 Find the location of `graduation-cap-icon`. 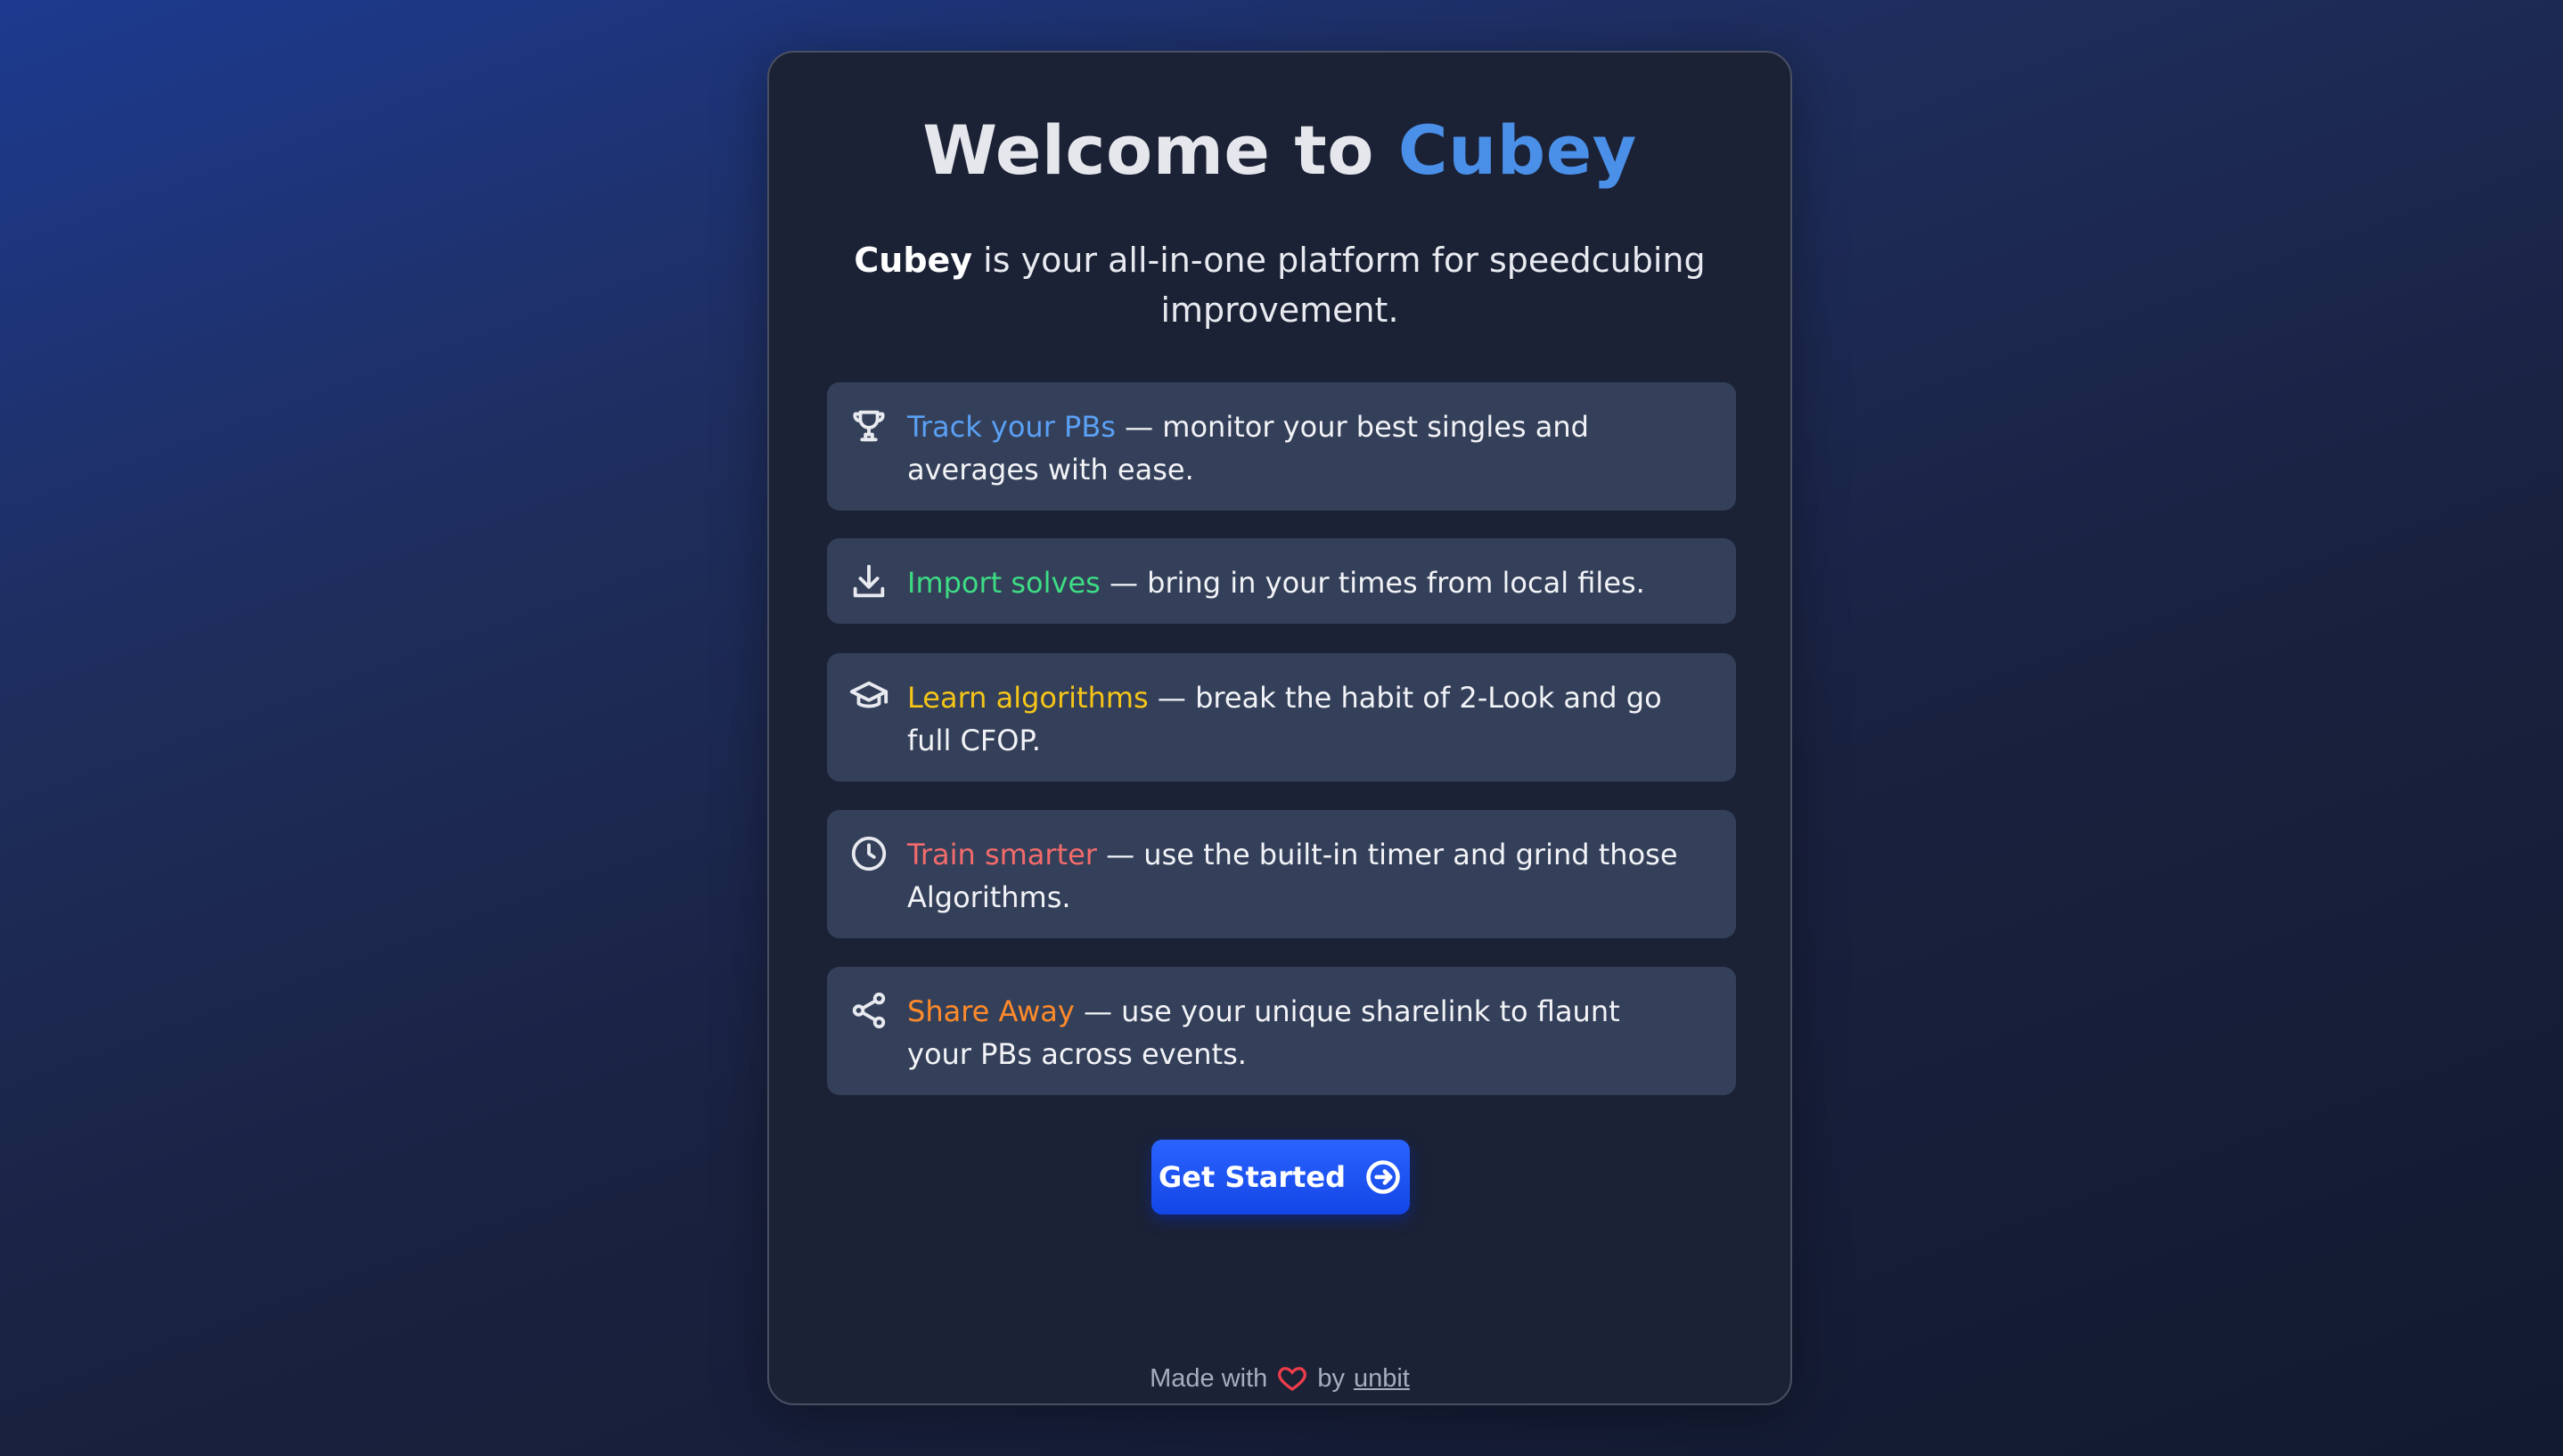

graduation-cap-icon is located at coordinates (868, 696).